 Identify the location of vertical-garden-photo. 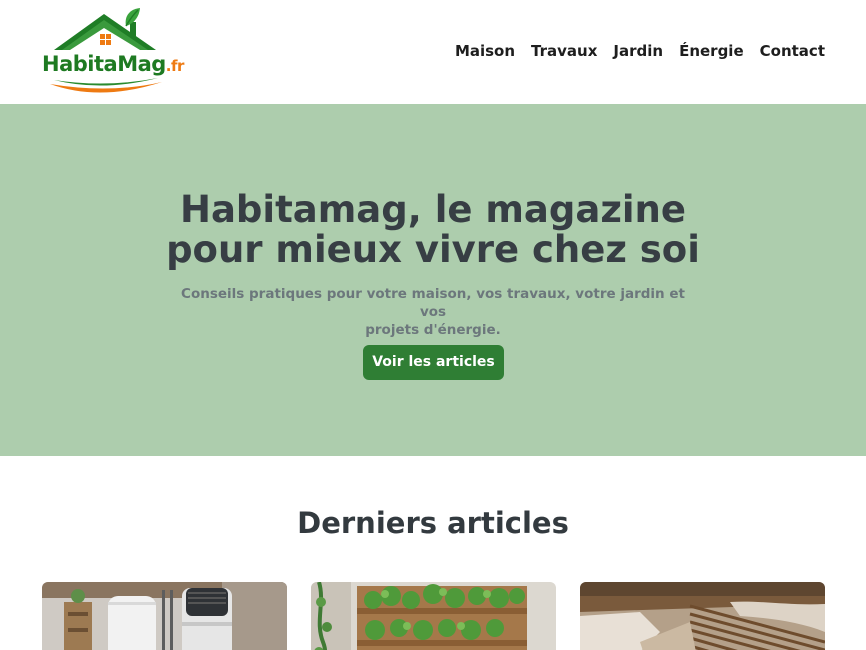
(433, 616).